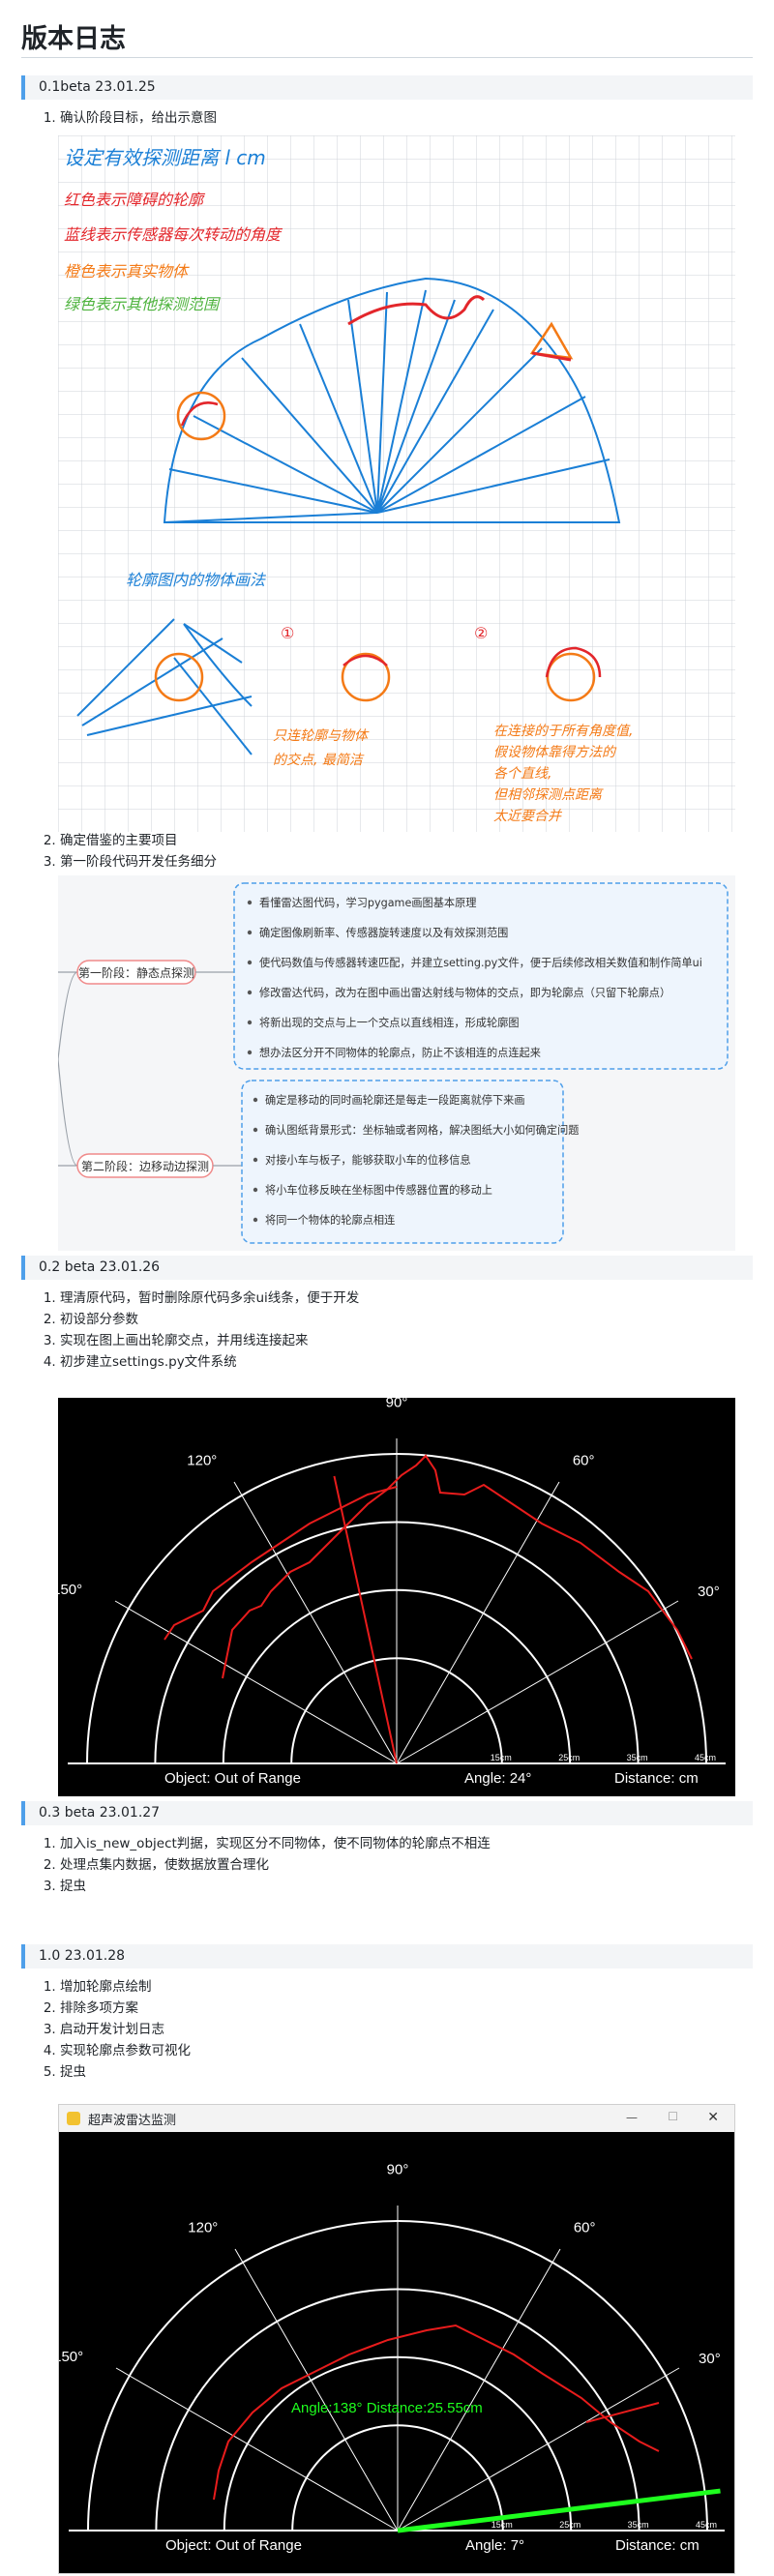 The image size is (774, 2576). I want to click on list-item: 加入is_new_object判据，实现区分不同物体，使不同物体的轮廓点不相连, so click(406, 1844).